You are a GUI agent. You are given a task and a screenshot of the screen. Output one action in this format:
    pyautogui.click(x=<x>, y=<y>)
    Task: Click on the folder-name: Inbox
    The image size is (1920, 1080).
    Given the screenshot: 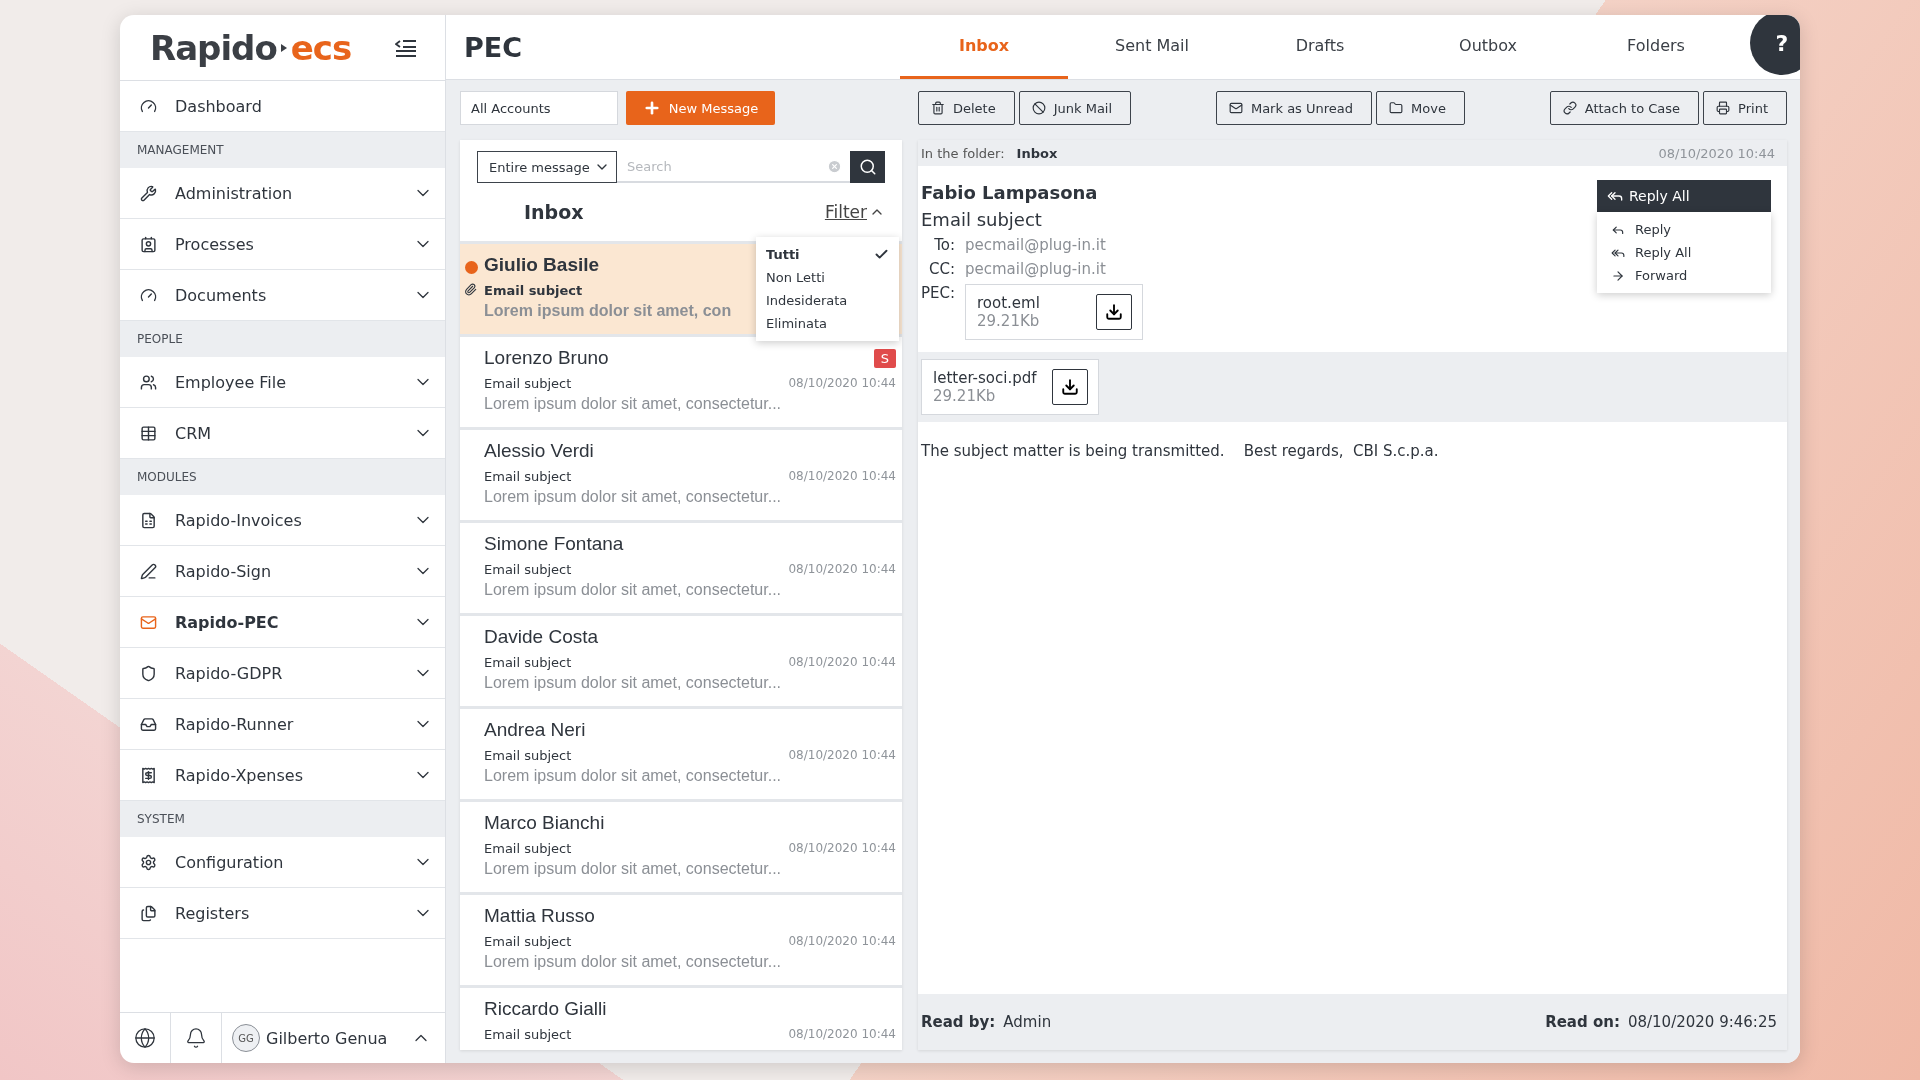 What is the action you would take?
    pyautogui.click(x=1037, y=153)
    